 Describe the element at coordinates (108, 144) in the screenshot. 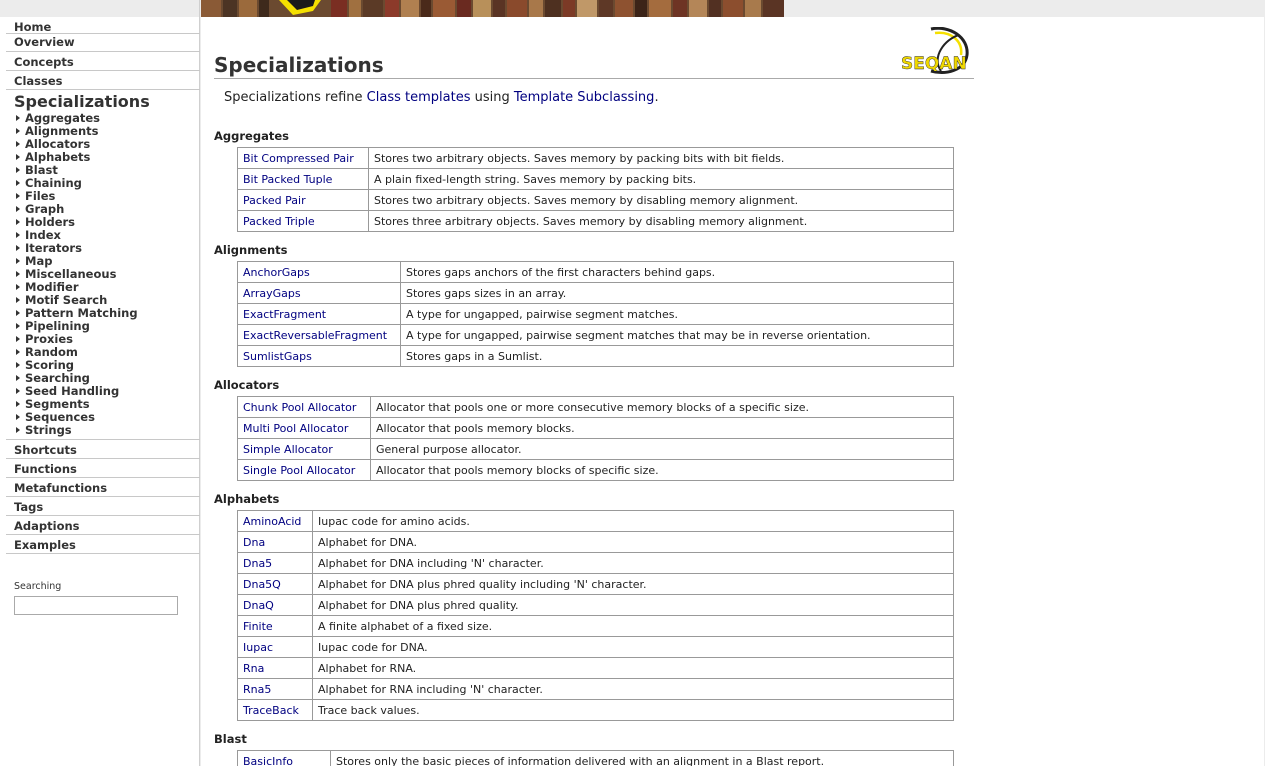

I see `nav-spec-item-allocators: Allocators` at that location.